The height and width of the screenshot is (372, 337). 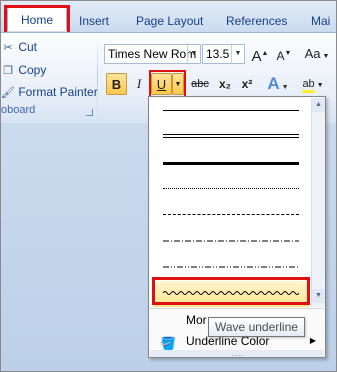 What do you see at coordinates (8, 71) in the screenshot?
I see `copy-icon: ❐` at bounding box center [8, 71].